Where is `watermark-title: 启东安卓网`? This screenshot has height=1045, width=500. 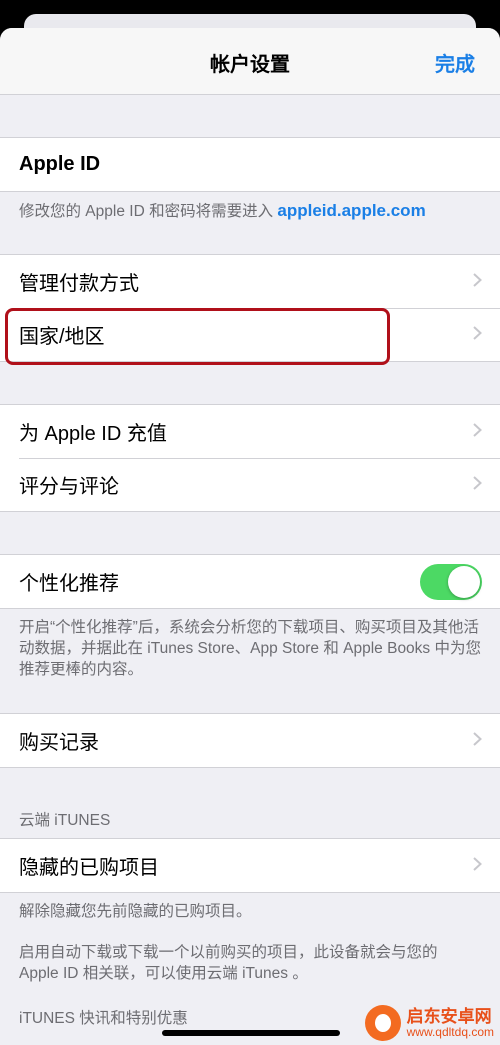 watermark-title: 启东安卓网 is located at coordinates (449, 1016).